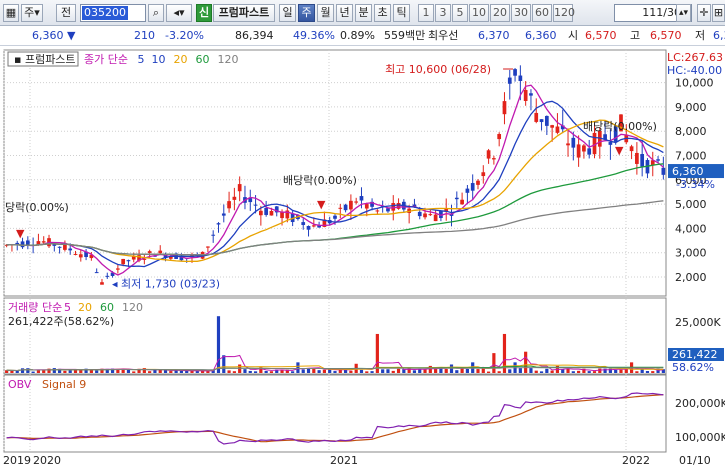  I want to click on price-tick-label-3: 5,000, so click(691, 204).